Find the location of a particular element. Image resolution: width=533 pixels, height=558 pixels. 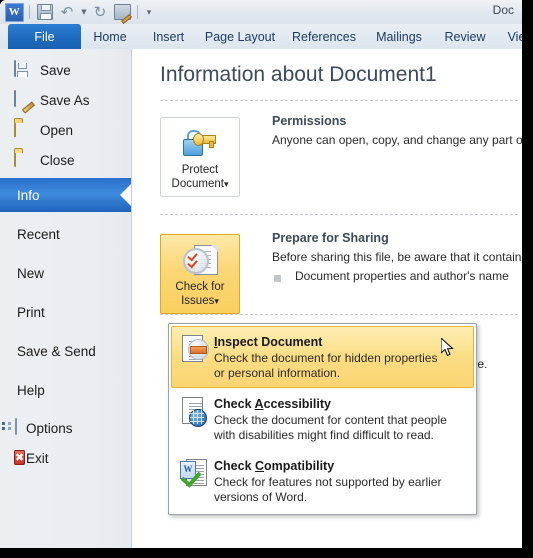

word-app-button: W is located at coordinates (14, 12).